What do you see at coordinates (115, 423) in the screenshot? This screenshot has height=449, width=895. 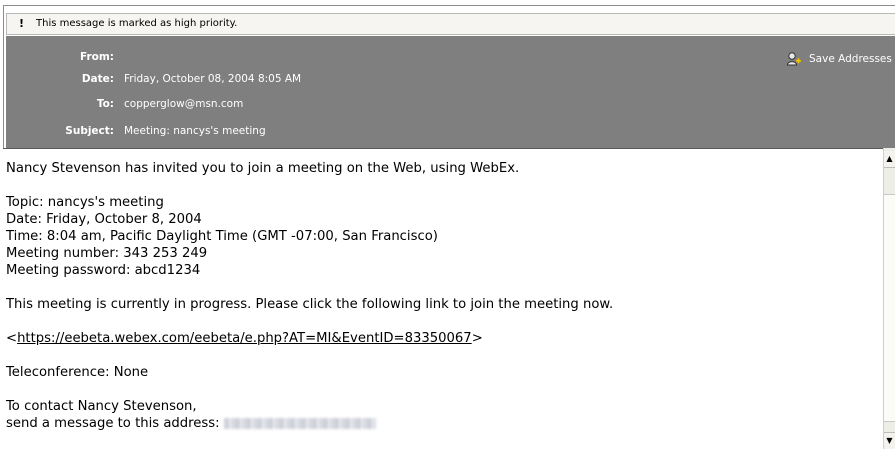 I see `body-contact-line2: send a message to this address:` at bounding box center [115, 423].